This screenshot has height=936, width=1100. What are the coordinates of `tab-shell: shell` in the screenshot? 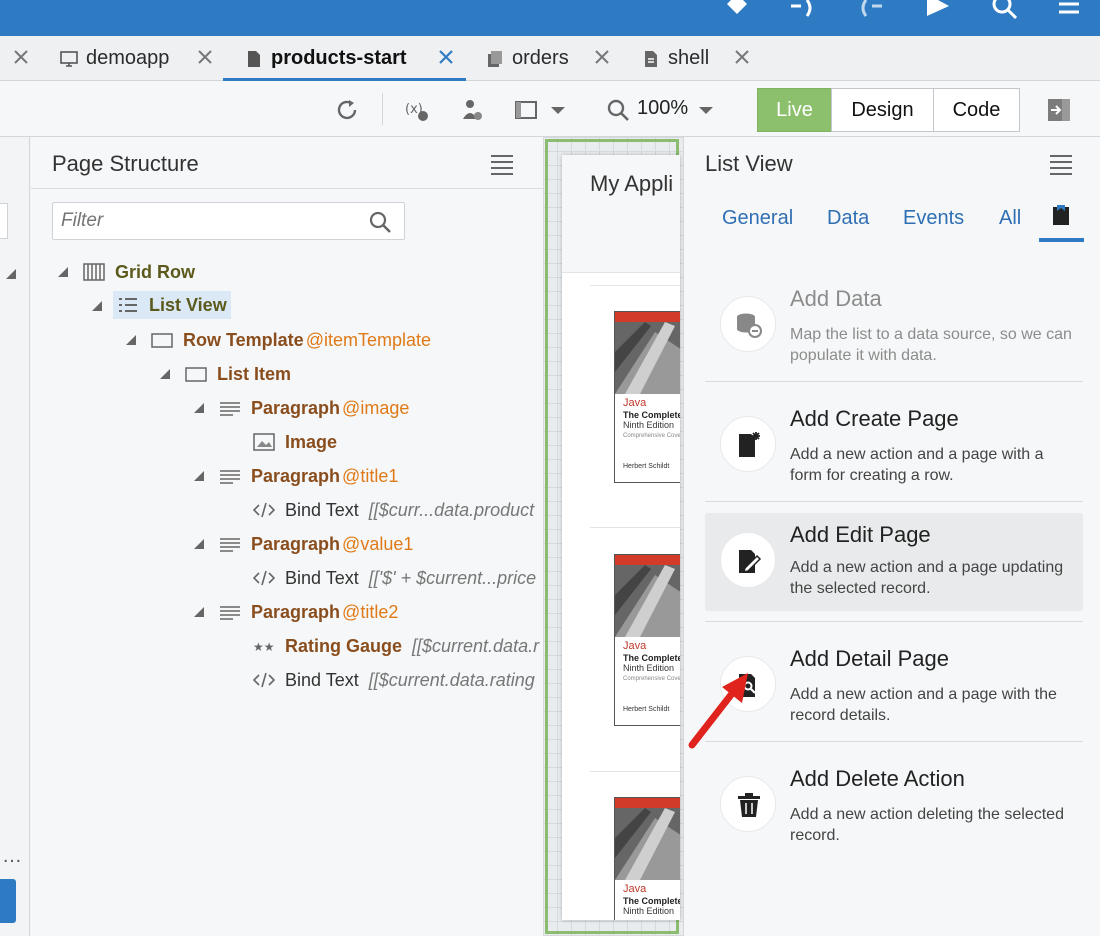 It's located at (675, 58).